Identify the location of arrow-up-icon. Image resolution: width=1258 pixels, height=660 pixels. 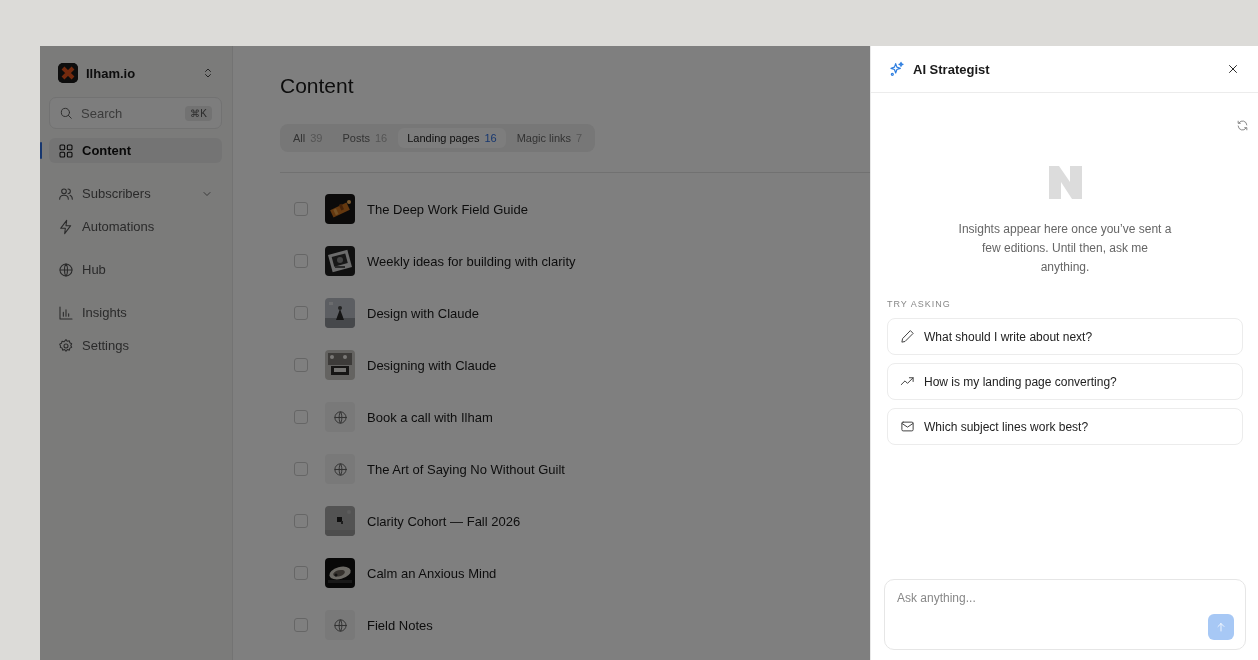
(1221, 627).